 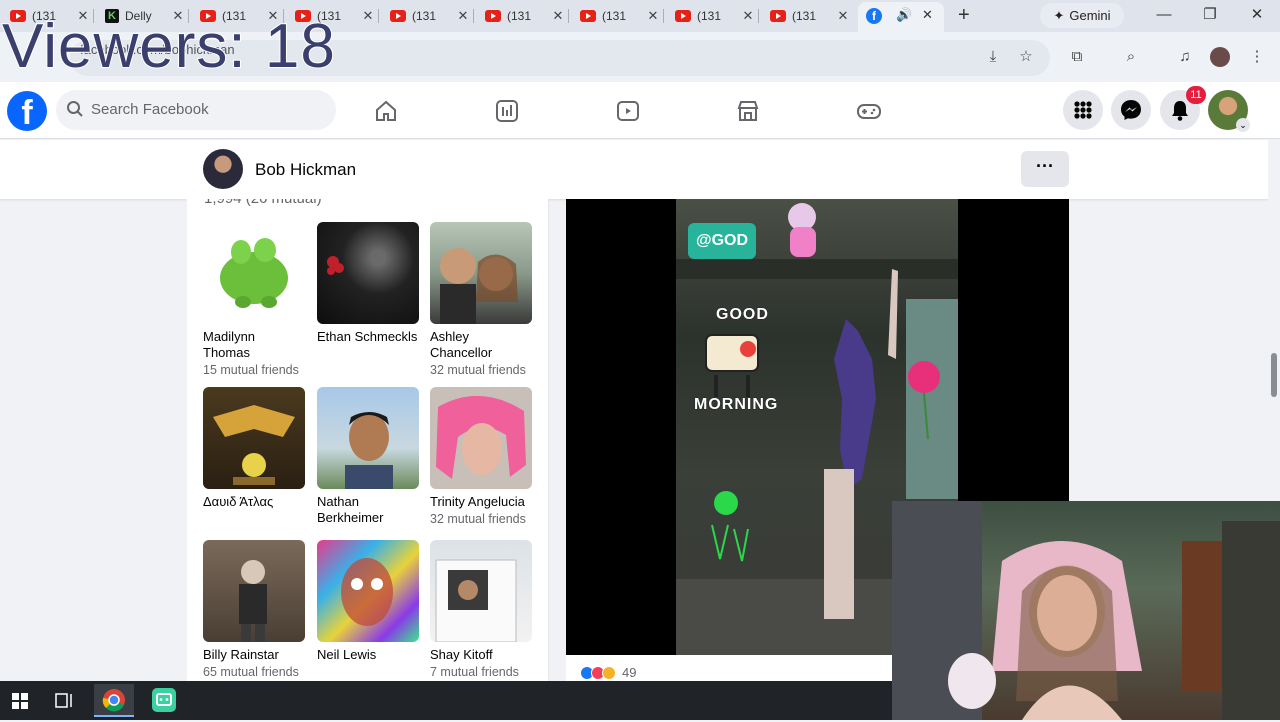 I want to click on task-view-icon, so click(x=63, y=700).